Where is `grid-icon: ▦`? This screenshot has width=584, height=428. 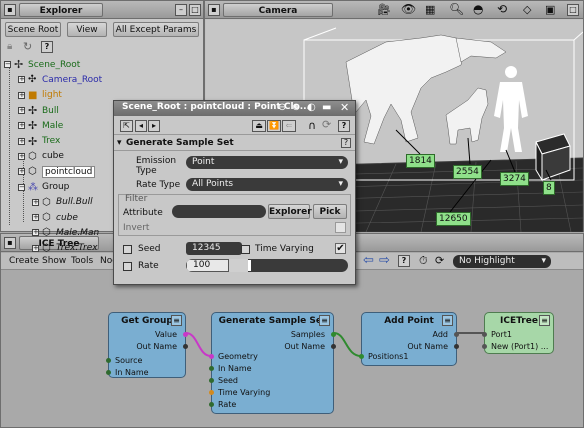 grid-icon: ▦ is located at coordinates (430, 9).